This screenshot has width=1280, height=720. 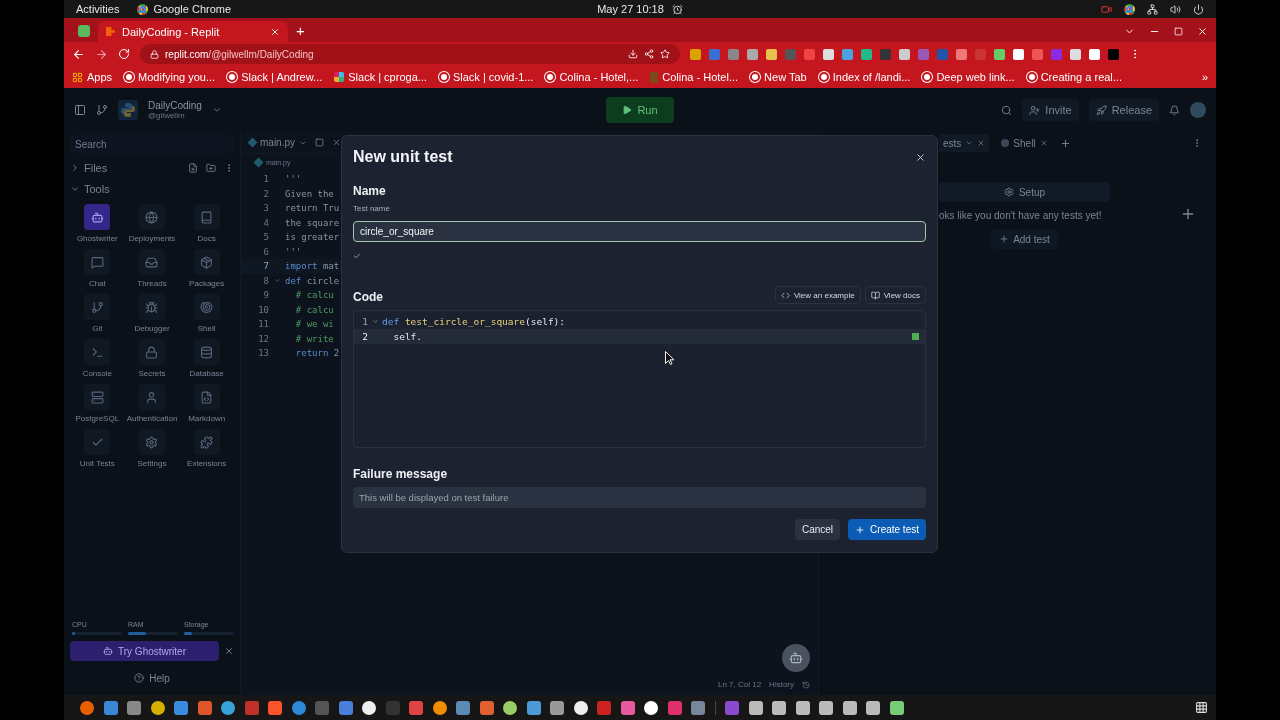 What do you see at coordinates (216, 110) in the screenshot?
I see `caret-icon` at bounding box center [216, 110].